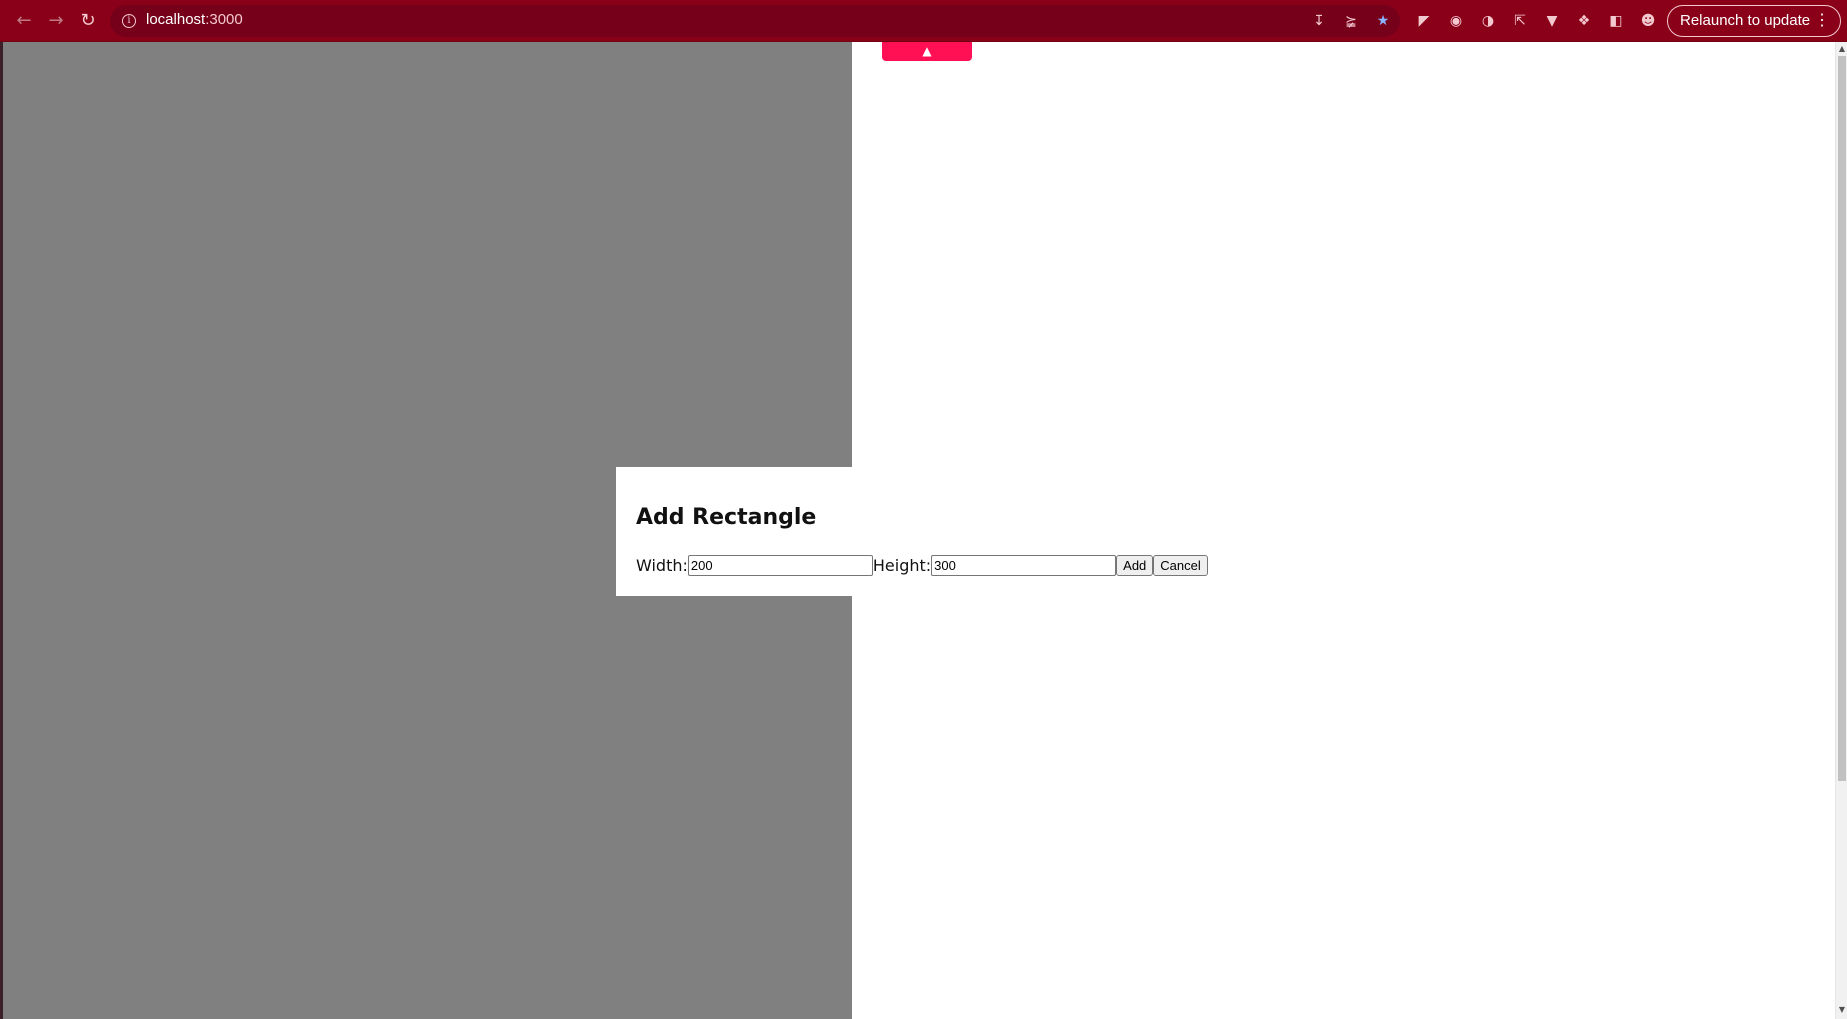 The width and height of the screenshot is (1847, 1019). Describe the element at coordinates (1488, 21) in the screenshot. I see `extension-circle-icon: ◑` at that location.